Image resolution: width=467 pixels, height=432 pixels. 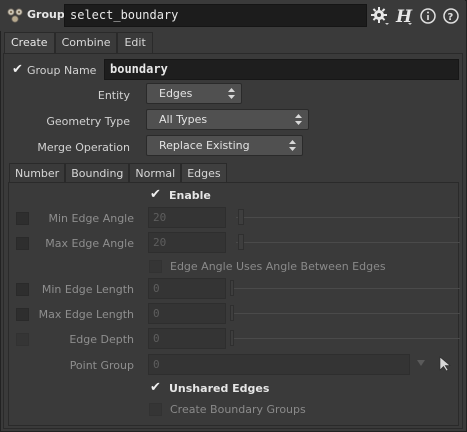 What do you see at coordinates (232, 338) in the screenshot?
I see `edge-depth-slider-handle` at bounding box center [232, 338].